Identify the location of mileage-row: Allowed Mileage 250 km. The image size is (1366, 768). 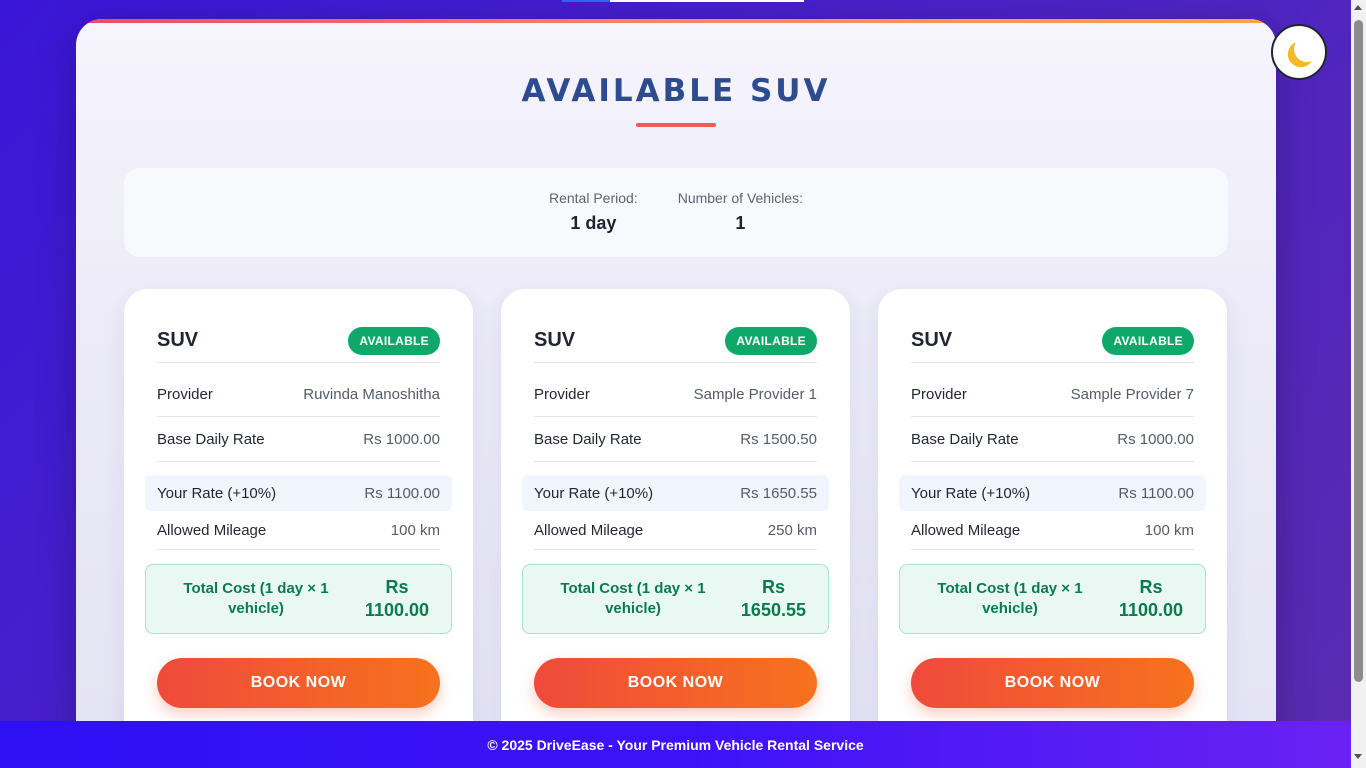
(675, 530).